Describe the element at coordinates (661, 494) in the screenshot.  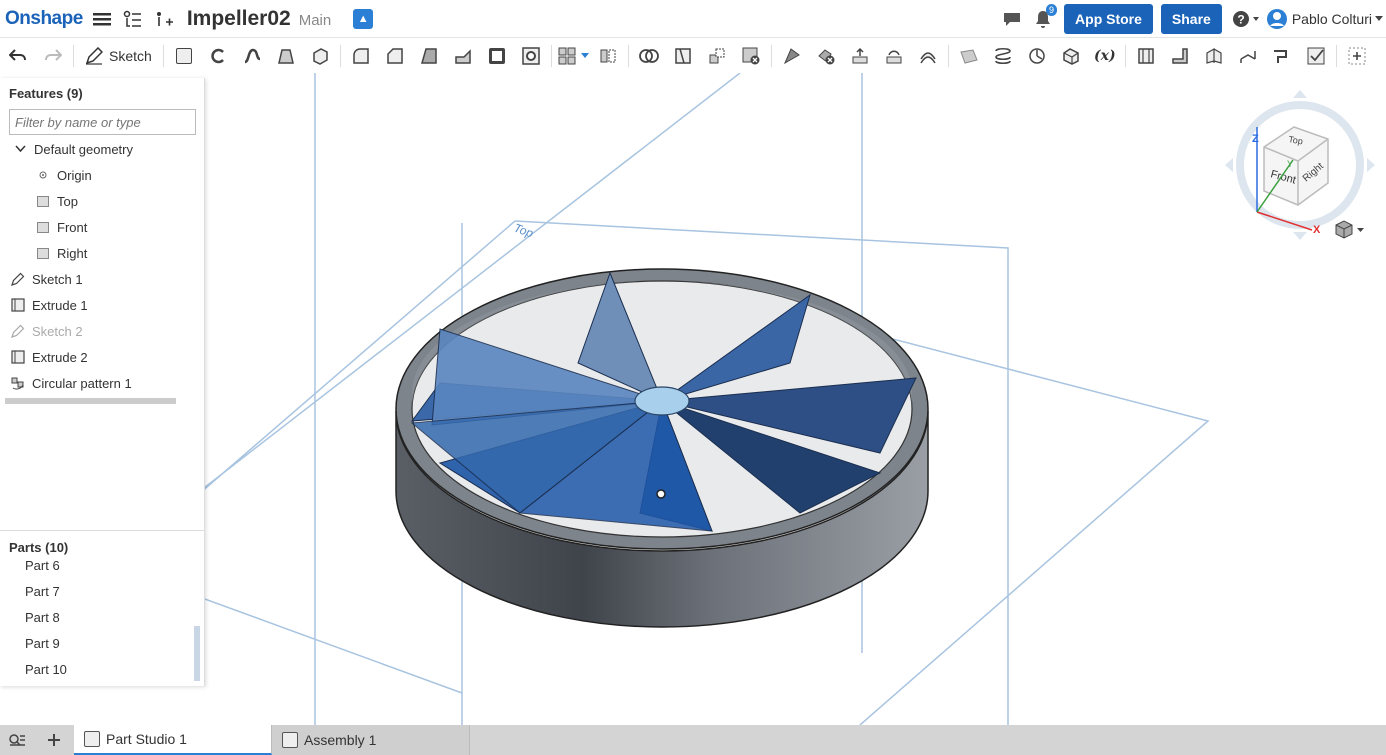
I see `origin-marker` at that location.